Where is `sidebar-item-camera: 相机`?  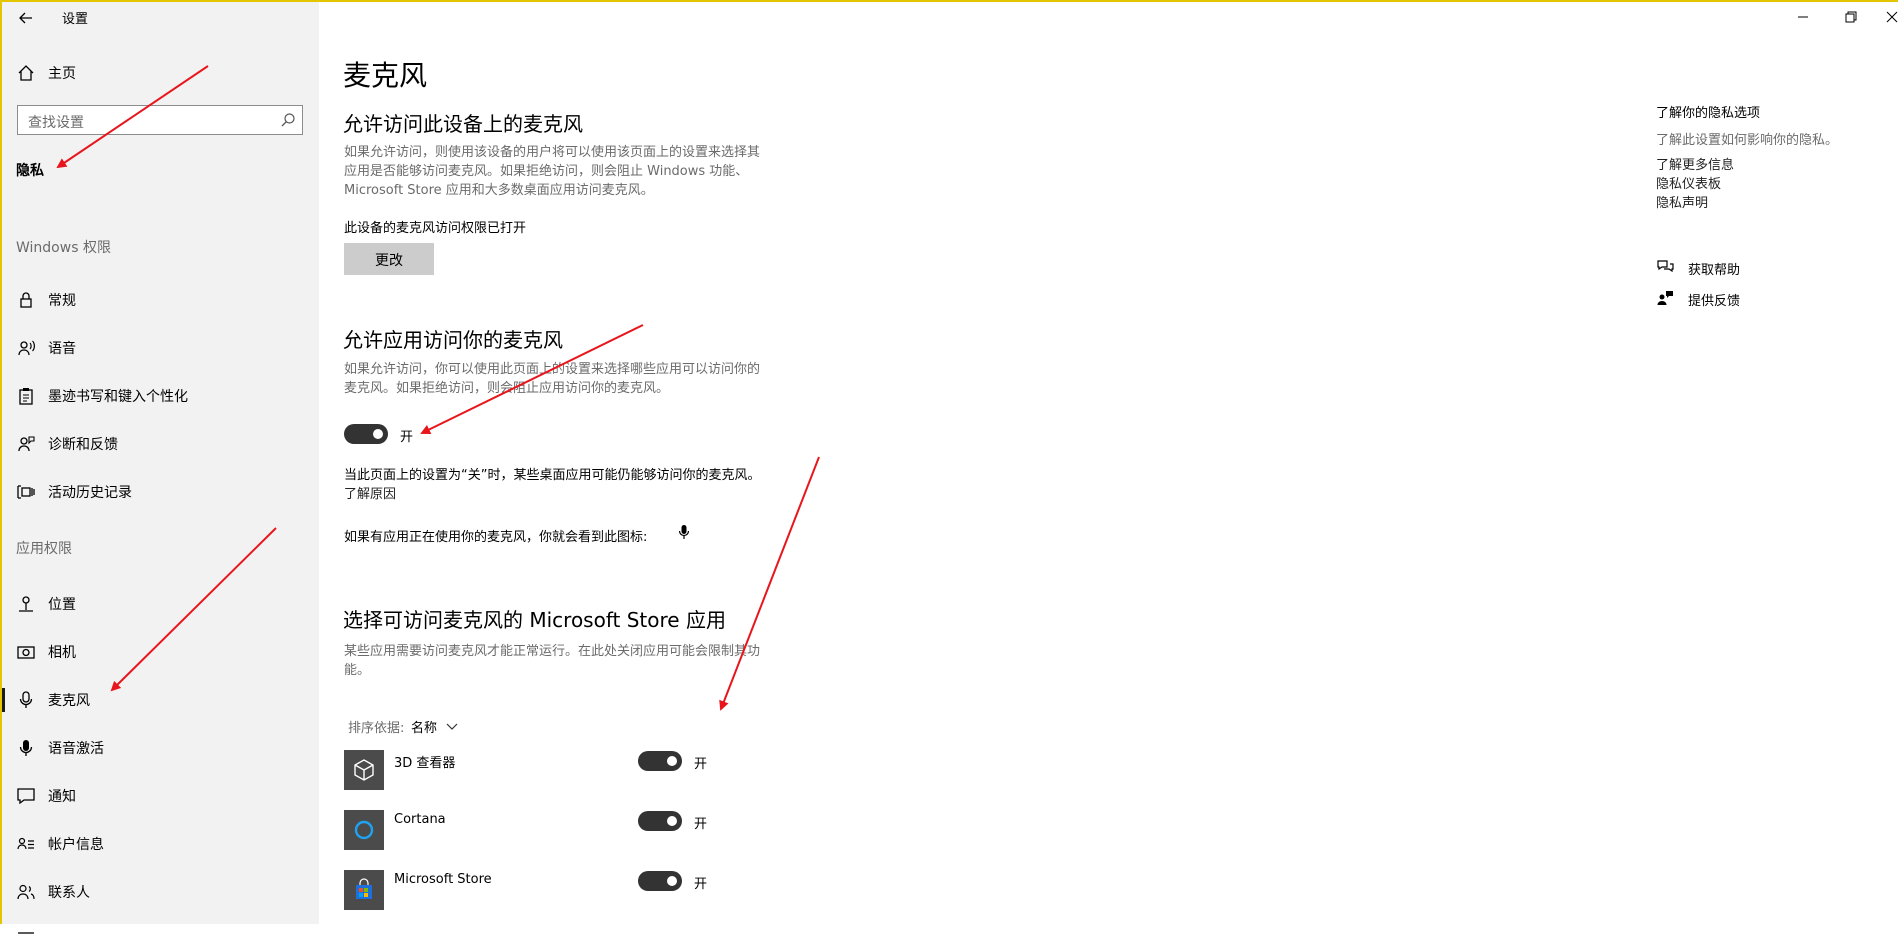
sidebar-item-camera: 相机 is located at coordinates (160, 652).